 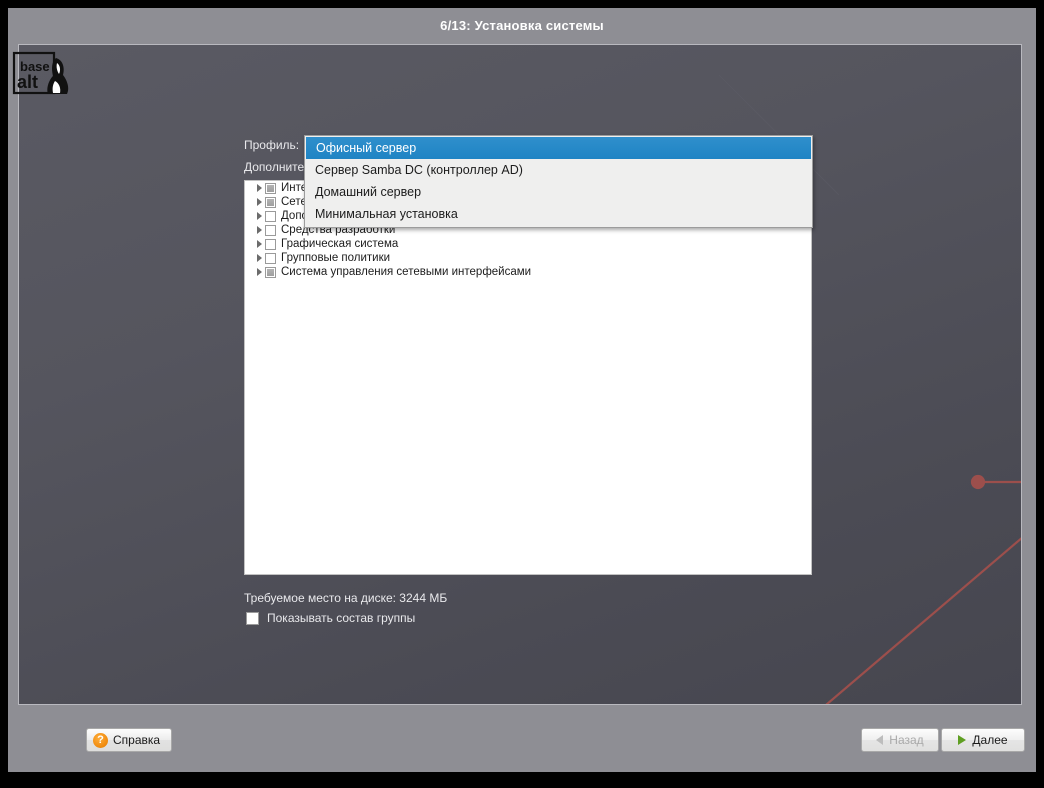 What do you see at coordinates (558, 214) in the screenshot?
I see `dropdown-option-minimal: Минимальная установка` at bounding box center [558, 214].